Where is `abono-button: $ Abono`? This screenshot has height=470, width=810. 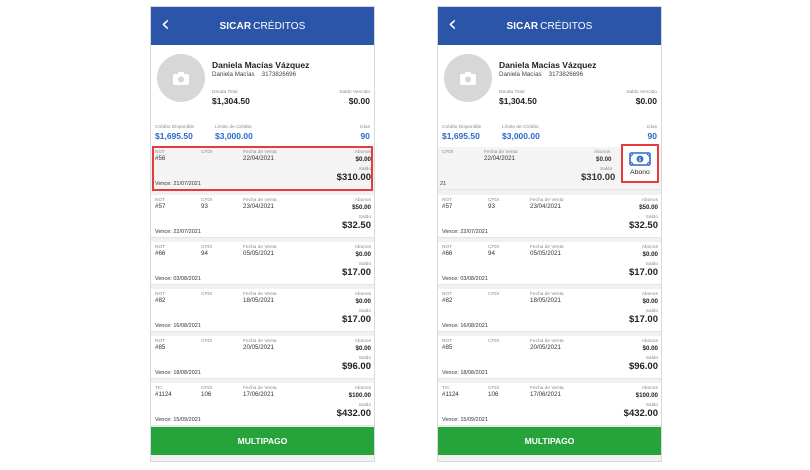
abono-button: $ Abono is located at coordinates (640, 163).